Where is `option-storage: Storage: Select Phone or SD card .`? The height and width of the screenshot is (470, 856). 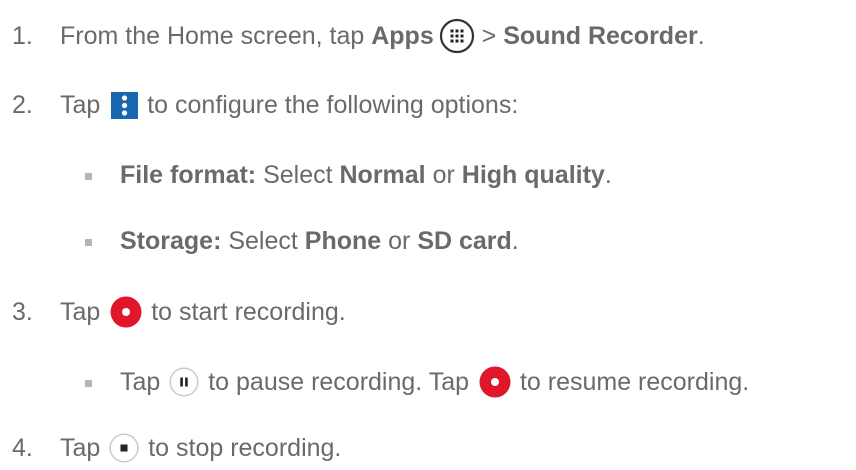 option-storage: Storage: Select Phone or SD card . is located at coordinates (302, 241).